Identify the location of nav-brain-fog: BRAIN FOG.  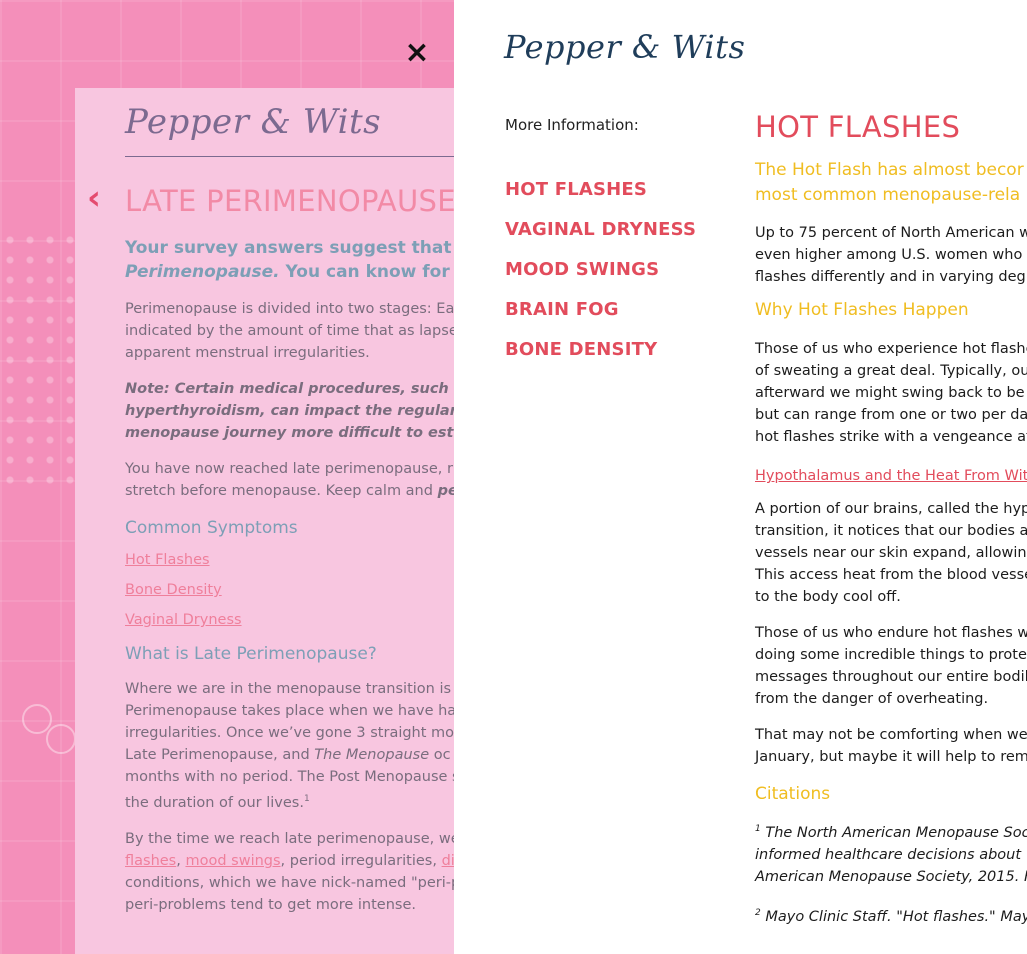
(600, 318).